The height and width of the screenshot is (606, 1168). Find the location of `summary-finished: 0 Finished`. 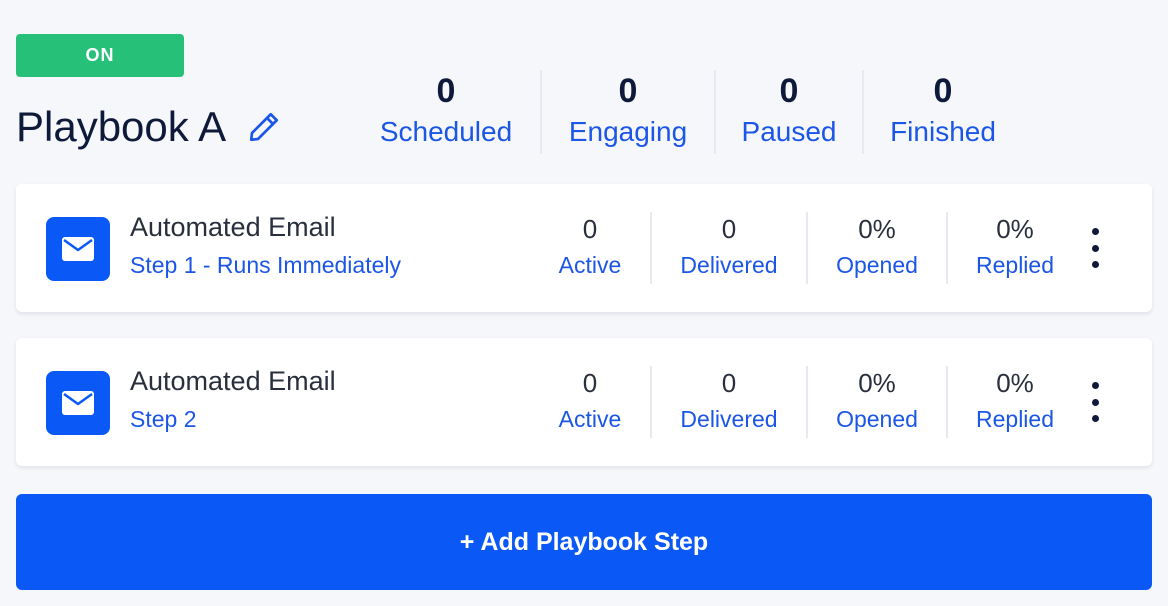

summary-finished: 0 Finished is located at coordinates (943, 112).